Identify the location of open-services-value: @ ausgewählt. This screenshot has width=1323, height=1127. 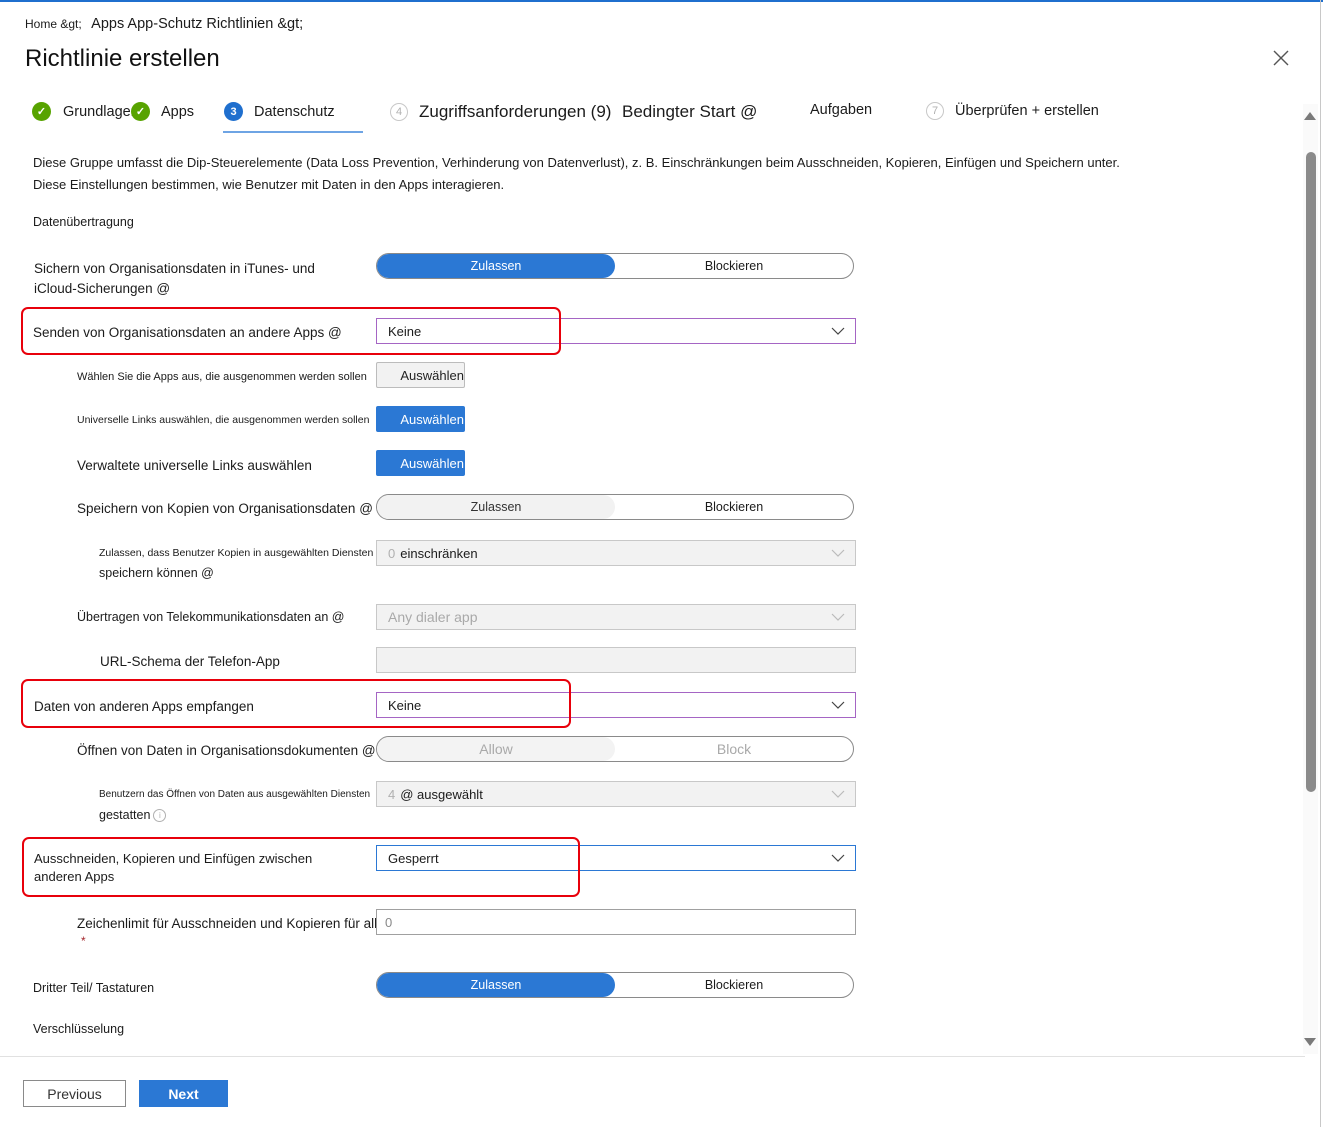
(441, 794).